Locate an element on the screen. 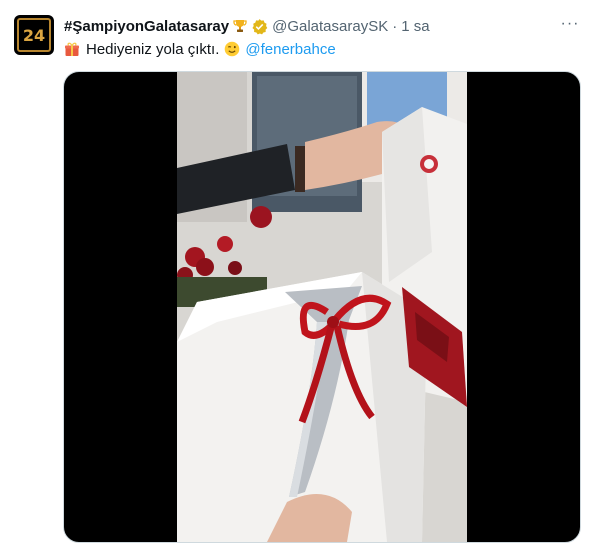 The image size is (597, 543). mention-link: @fenerbahce is located at coordinates (290, 49).